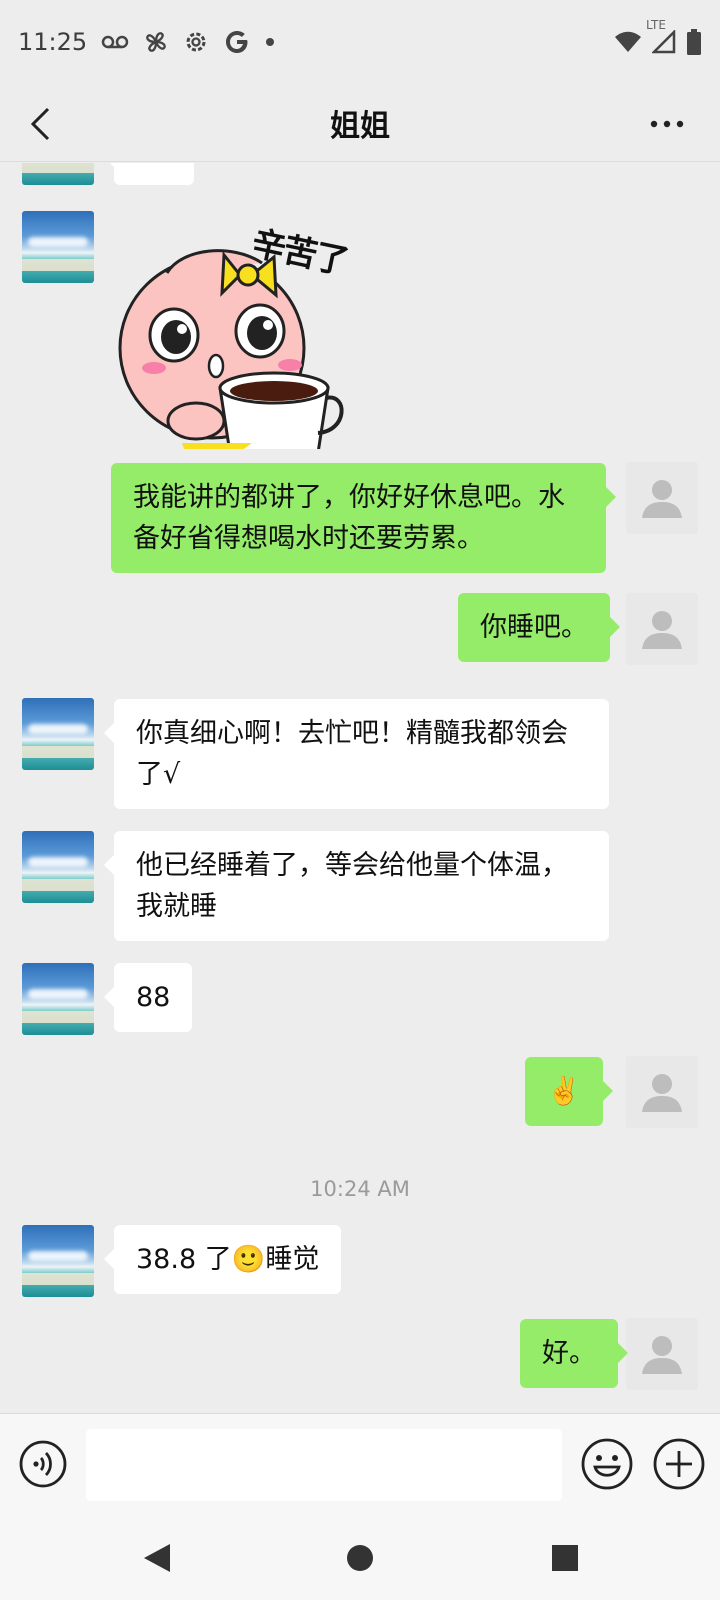  I want to click on google-icon, so click(237, 42).